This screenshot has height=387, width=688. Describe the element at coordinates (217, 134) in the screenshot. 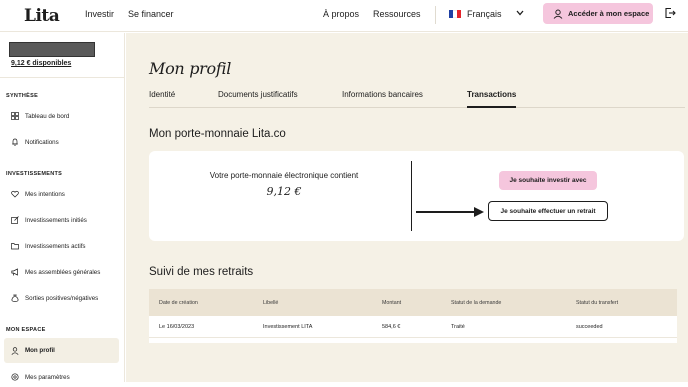

I see `wallet-heading: Mon porte-monnaie Lita.co` at that location.